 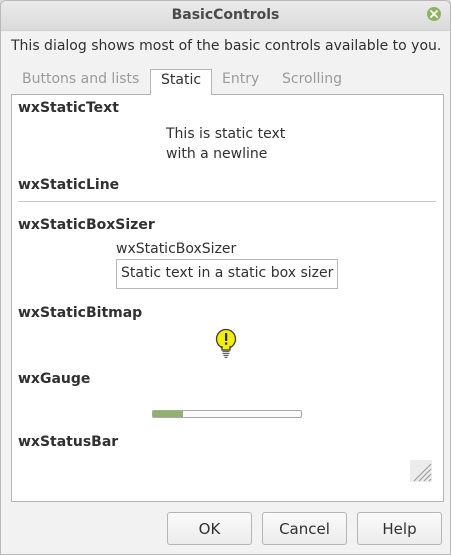 I want to click on tab-entry: Entry, so click(x=240, y=81).